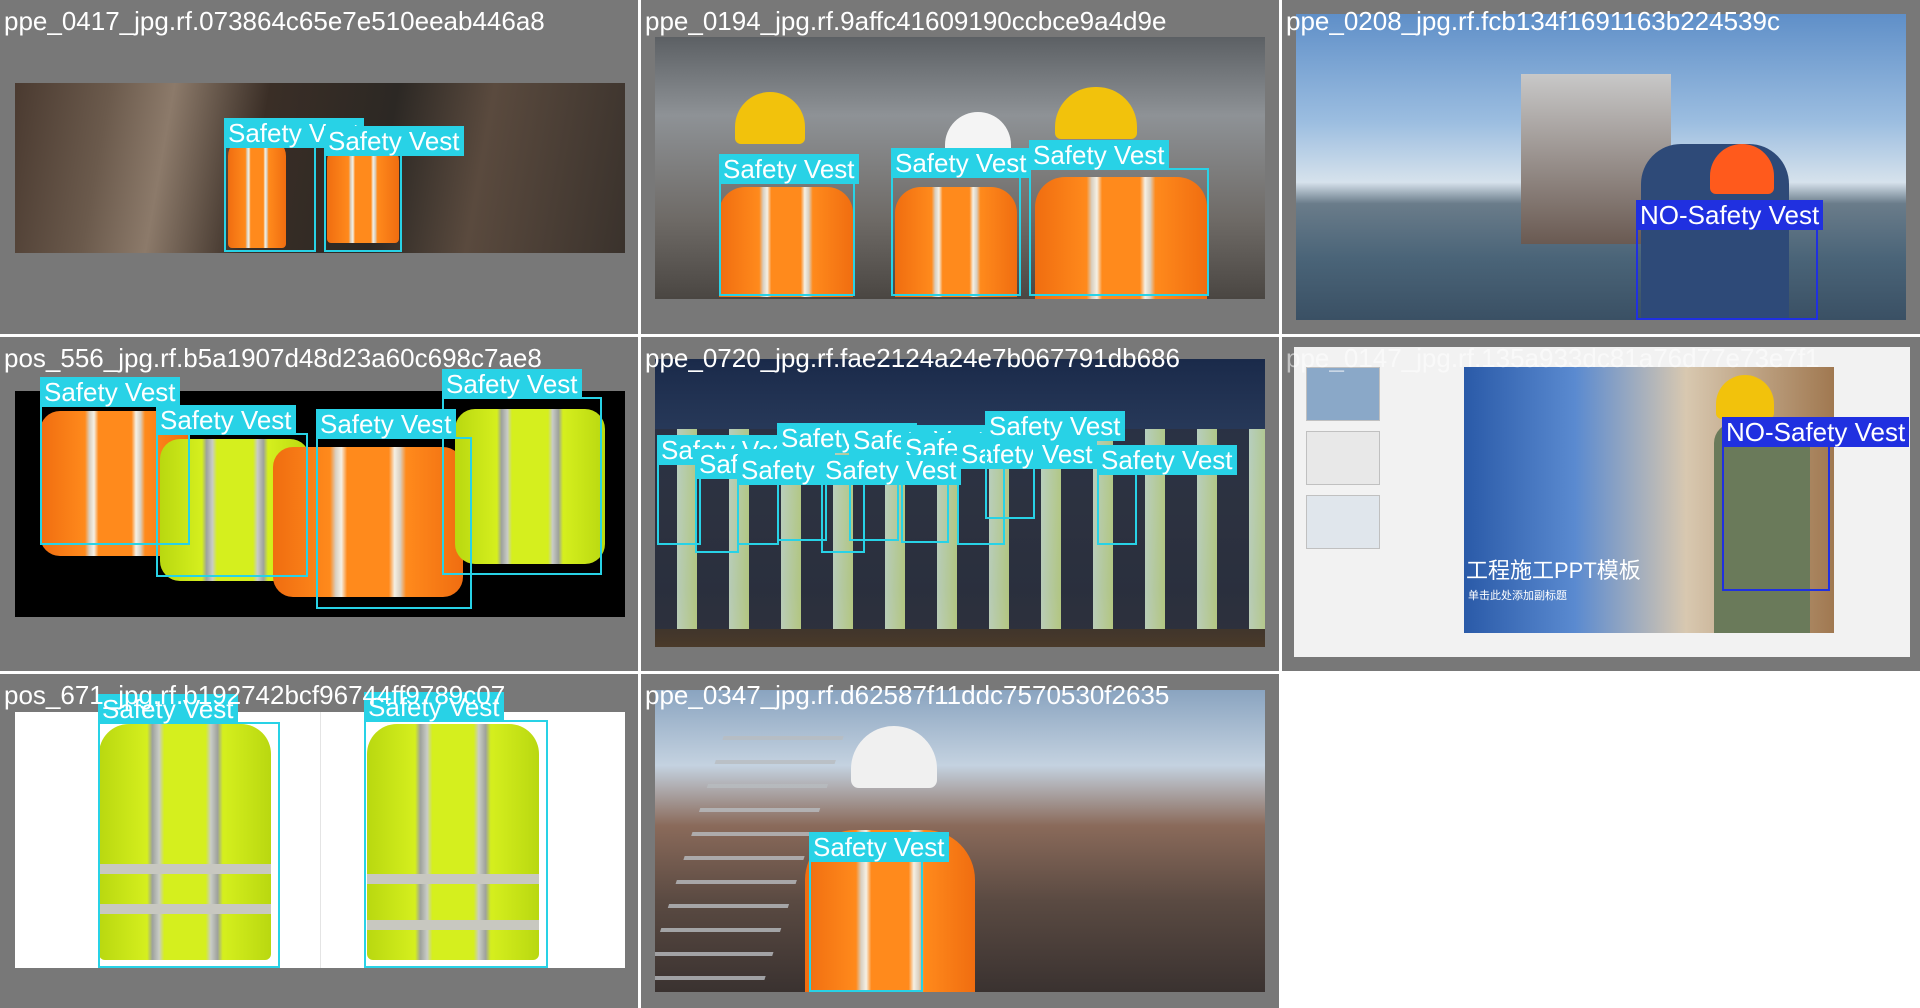 The width and height of the screenshot is (1920, 1008). I want to click on image-filename: ppe_0194_jpg.rf.9affc41609190ccbce9a4d9e, so click(906, 21).